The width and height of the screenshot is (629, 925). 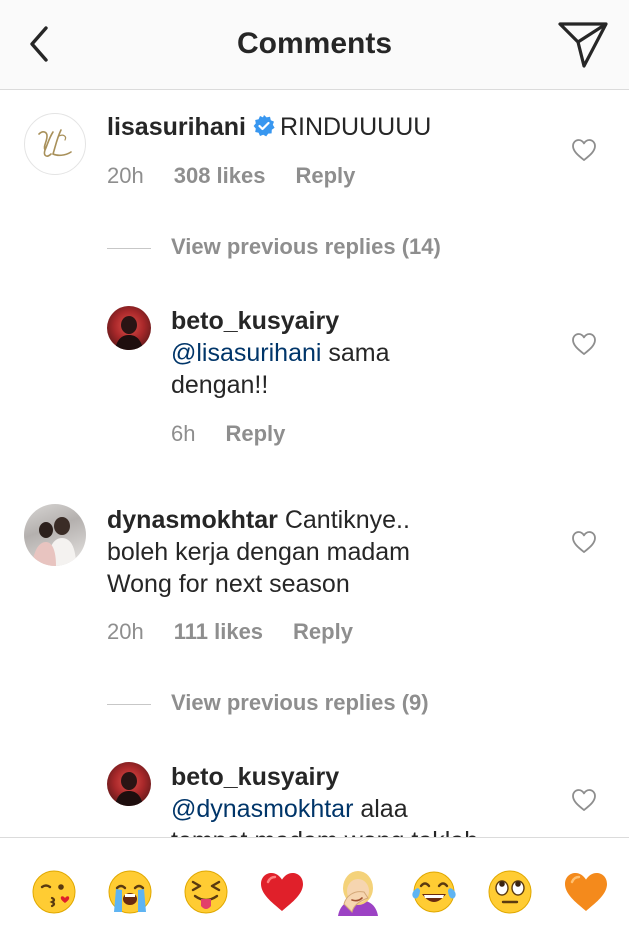 What do you see at coordinates (355, 127) in the screenshot?
I see `comment-body: RINDUUUUU` at bounding box center [355, 127].